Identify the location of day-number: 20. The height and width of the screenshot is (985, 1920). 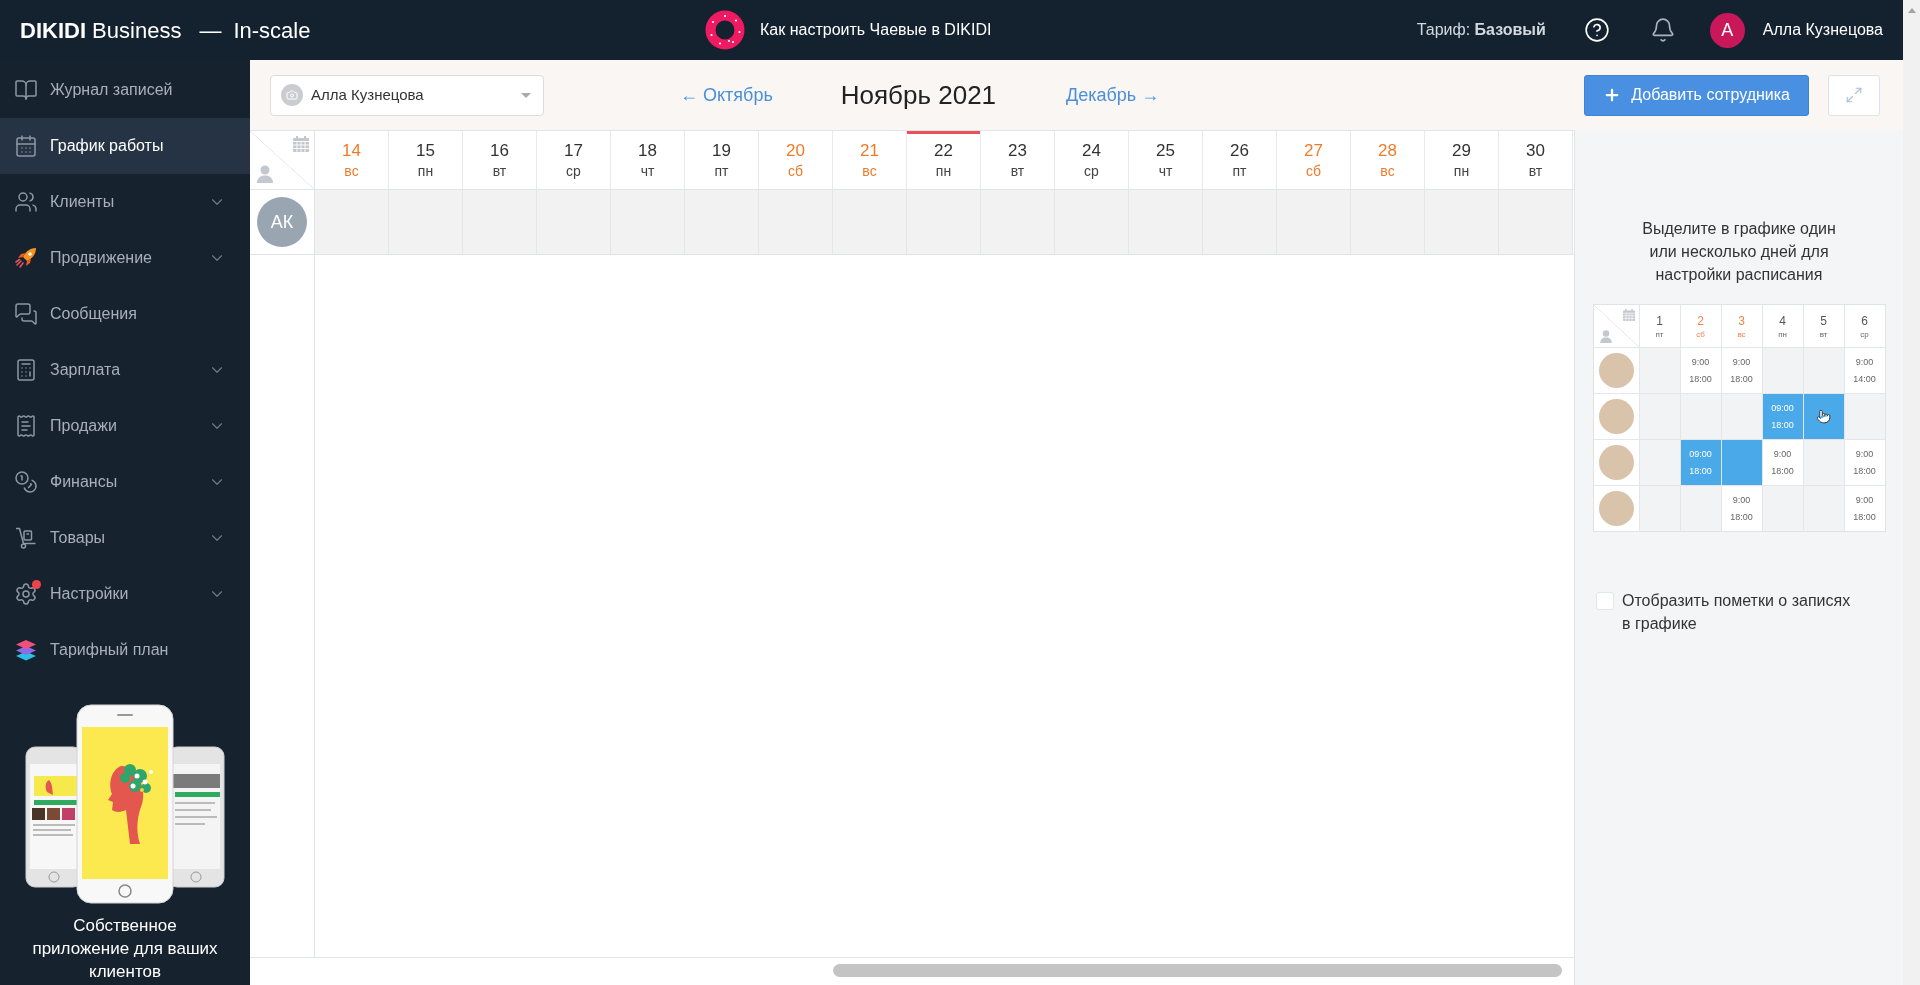
(795, 151).